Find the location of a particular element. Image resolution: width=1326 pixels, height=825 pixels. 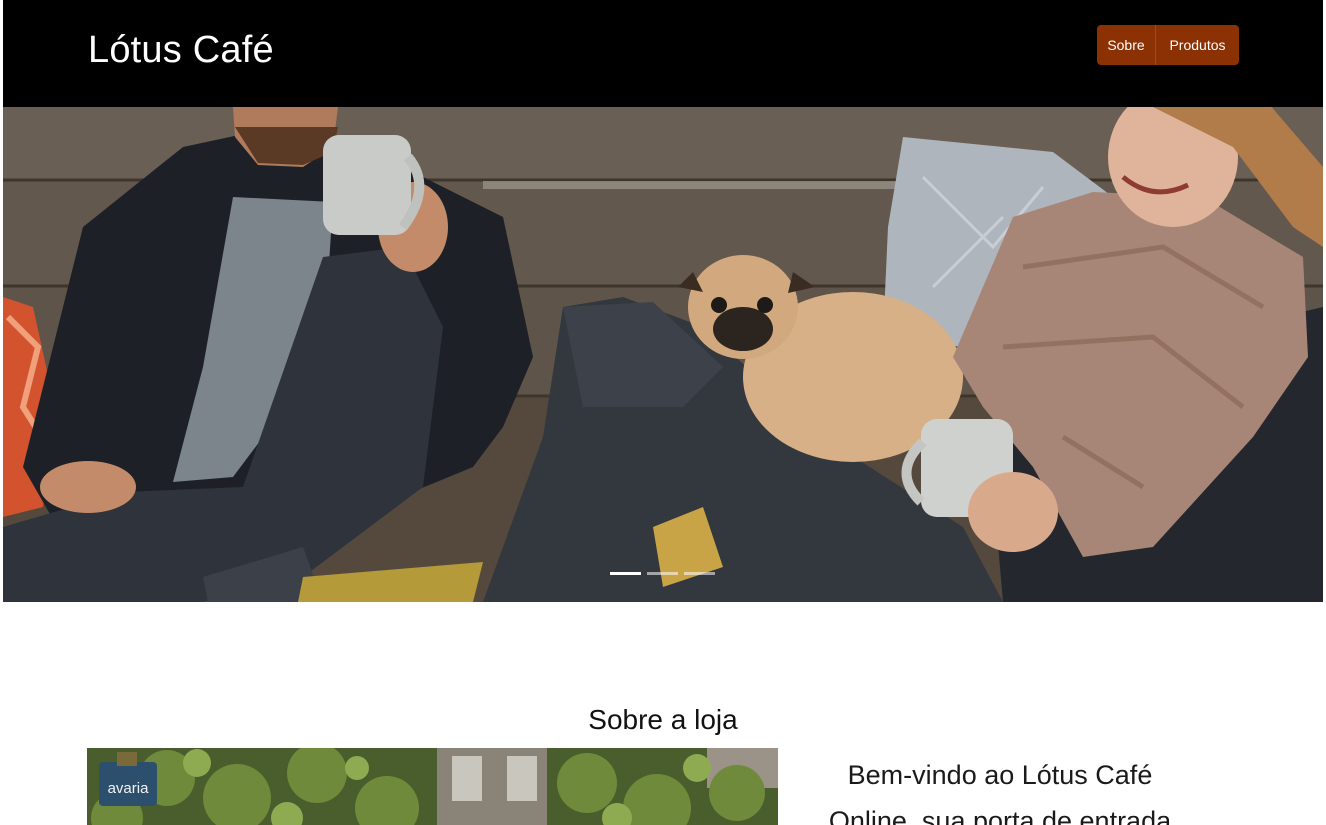

about-text-line-1: Bem-vindo ao Lótus Café is located at coordinates (1000, 775).